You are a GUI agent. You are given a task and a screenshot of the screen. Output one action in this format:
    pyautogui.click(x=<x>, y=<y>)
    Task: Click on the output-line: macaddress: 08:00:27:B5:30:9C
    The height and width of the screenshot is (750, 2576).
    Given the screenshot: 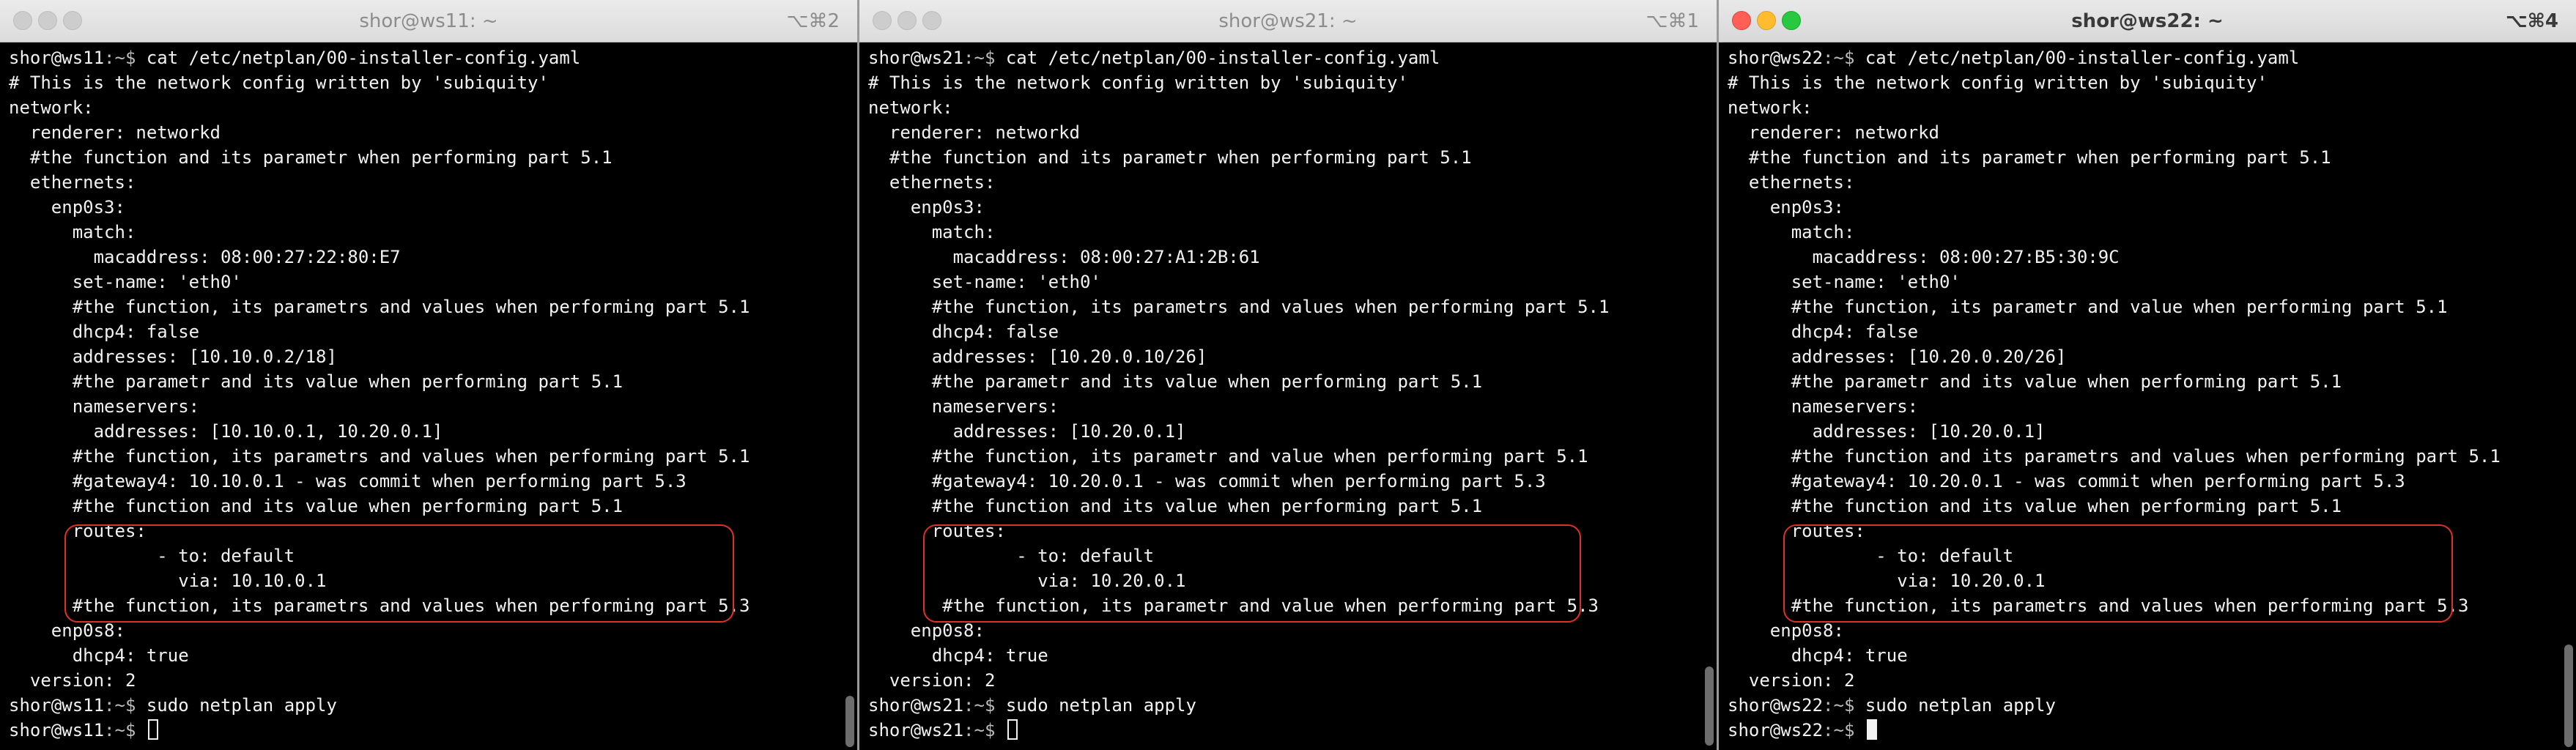 What is the action you would take?
    pyautogui.click(x=1924, y=257)
    